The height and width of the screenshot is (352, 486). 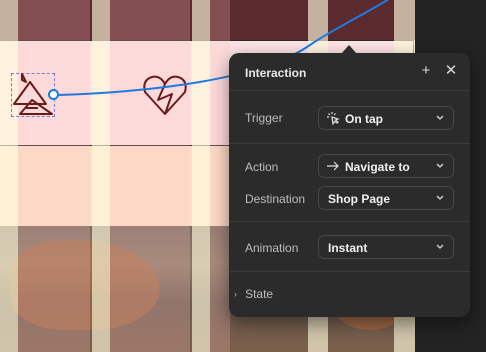 What do you see at coordinates (333, 118) in the screenshot?
I see `tap-icon` at bounding box center [333, 118].